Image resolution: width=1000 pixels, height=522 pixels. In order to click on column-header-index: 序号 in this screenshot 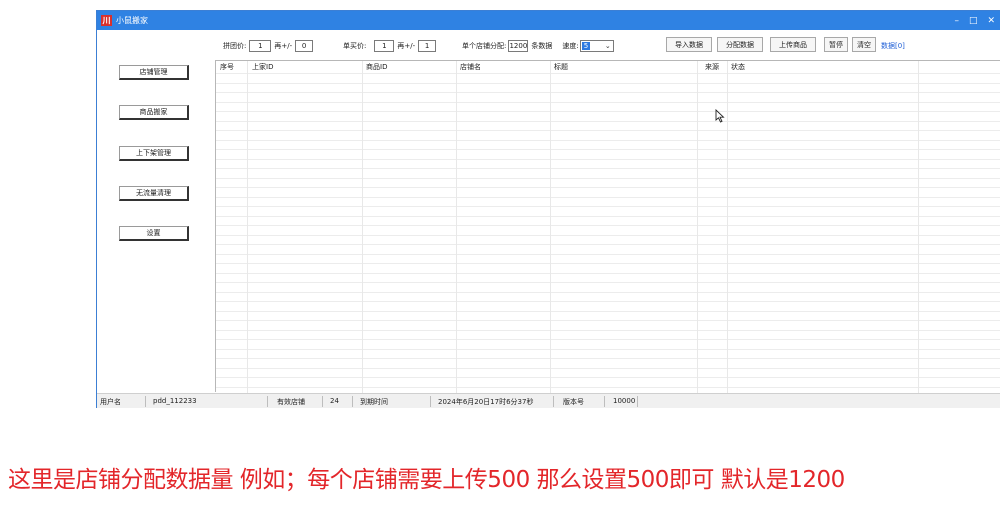, I will do `click(227, 67)`.